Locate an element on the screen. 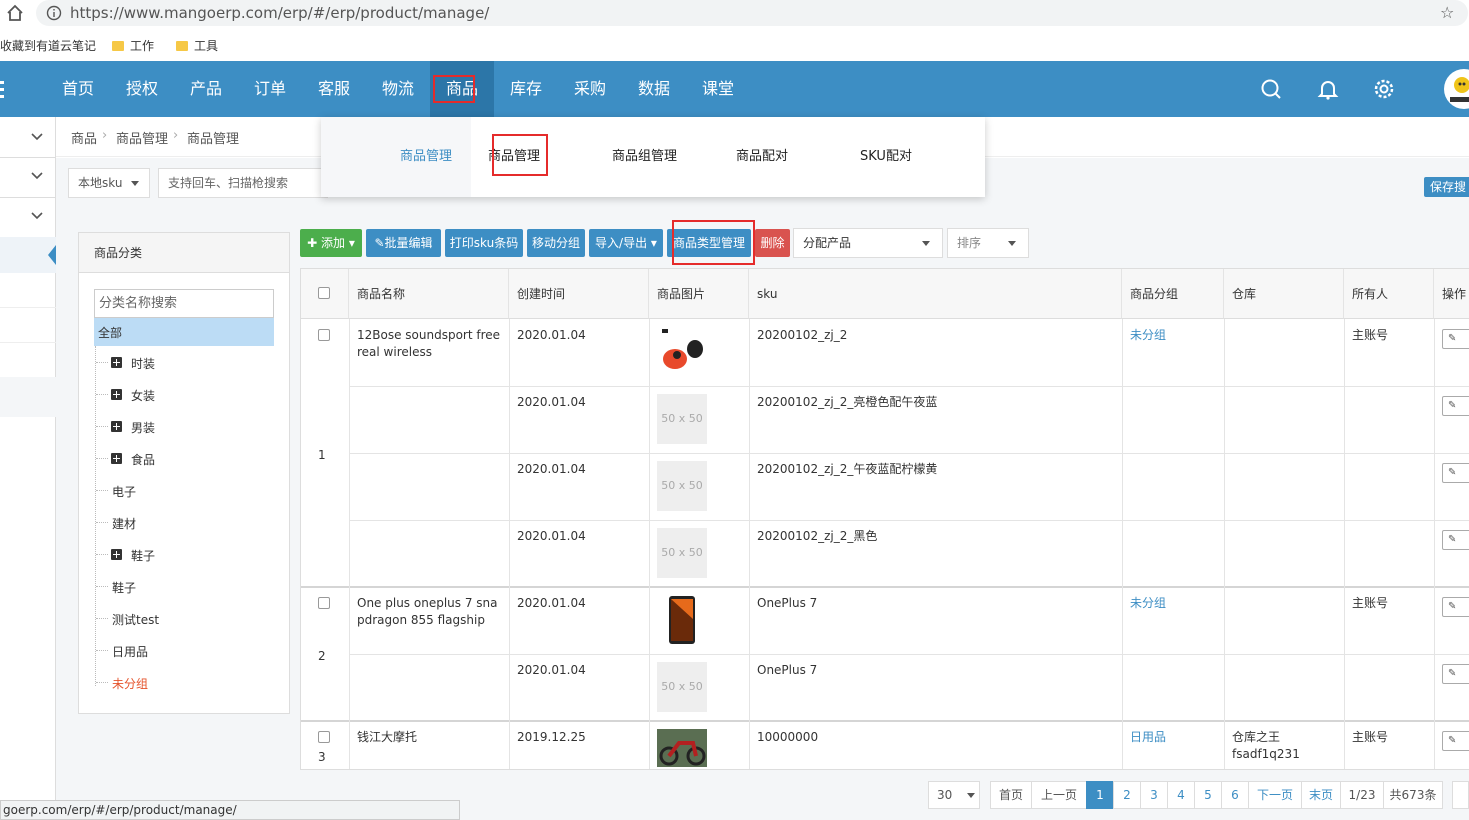 Image resolution: width=1469 pixels, height=820 pixels. assign-product-select: 分配产品 is located at coordinates (868, 243).